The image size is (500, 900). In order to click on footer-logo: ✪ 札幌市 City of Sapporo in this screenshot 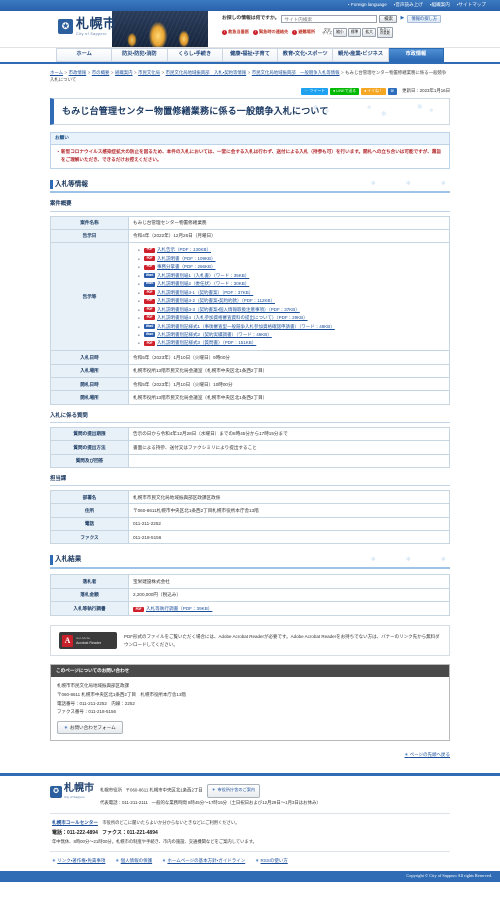, I will do `click(72, 791)`.